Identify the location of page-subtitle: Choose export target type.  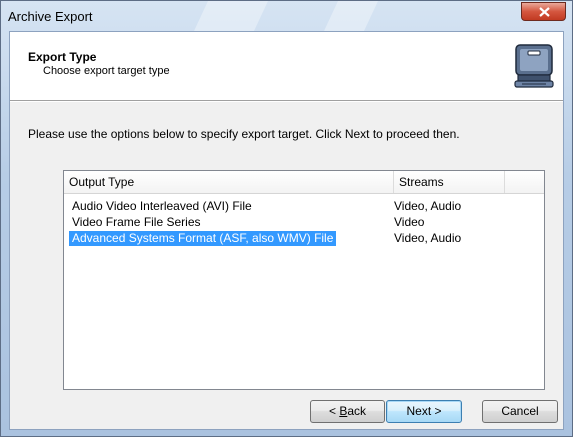
(106, 71).